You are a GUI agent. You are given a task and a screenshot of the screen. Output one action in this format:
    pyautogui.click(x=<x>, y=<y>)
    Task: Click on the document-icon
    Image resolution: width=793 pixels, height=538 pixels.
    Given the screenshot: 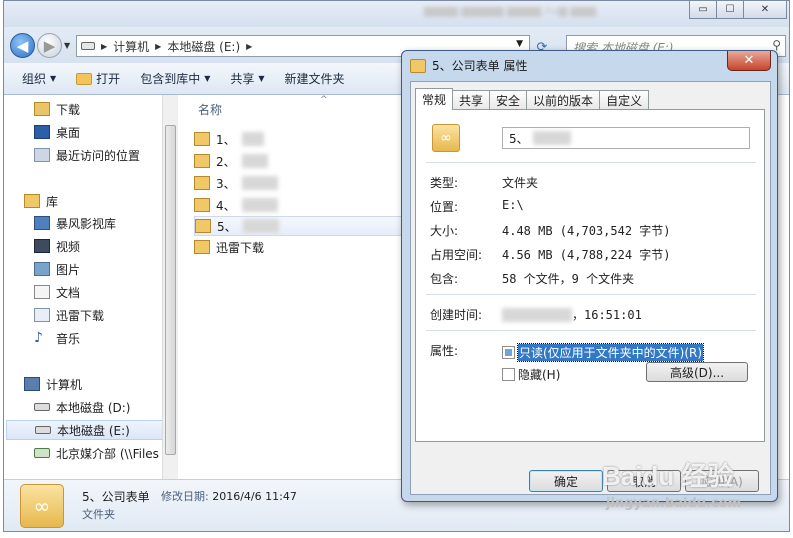 What is the action you would take?
    pyautogui.click(x=42, y=292)
    